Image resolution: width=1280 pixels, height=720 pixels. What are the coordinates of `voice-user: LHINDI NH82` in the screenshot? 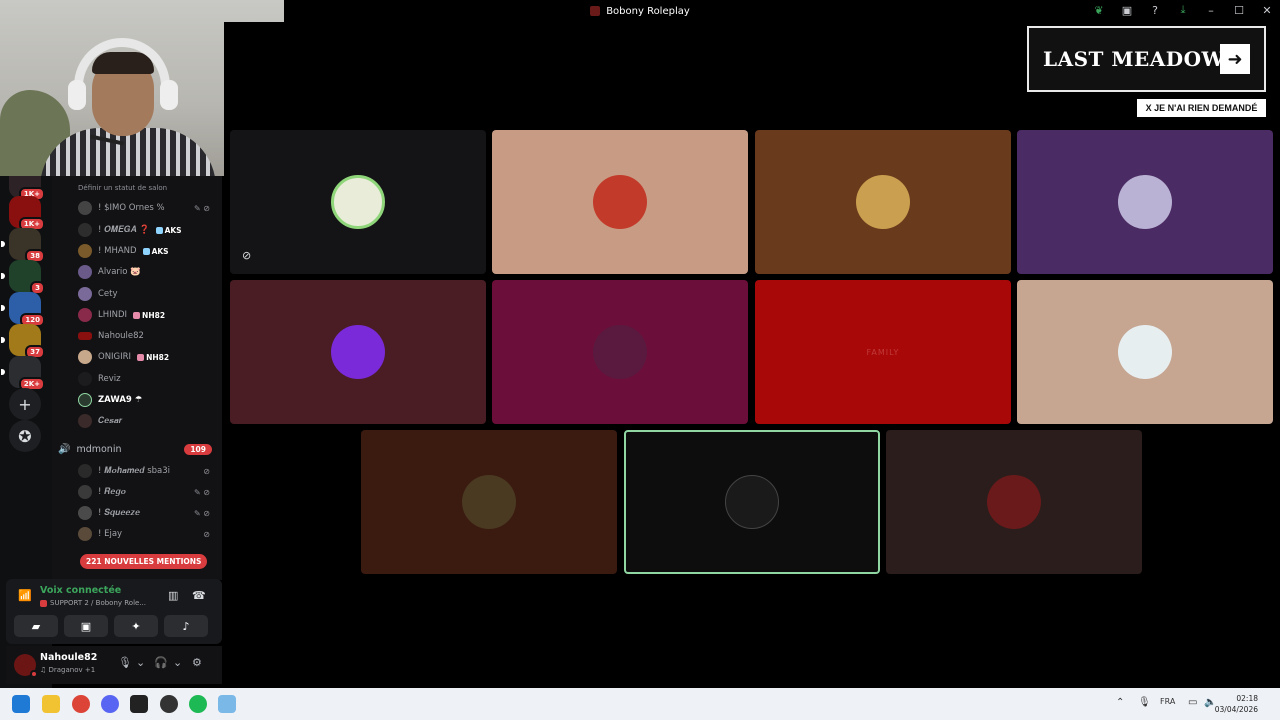 It's located at (148, 315).